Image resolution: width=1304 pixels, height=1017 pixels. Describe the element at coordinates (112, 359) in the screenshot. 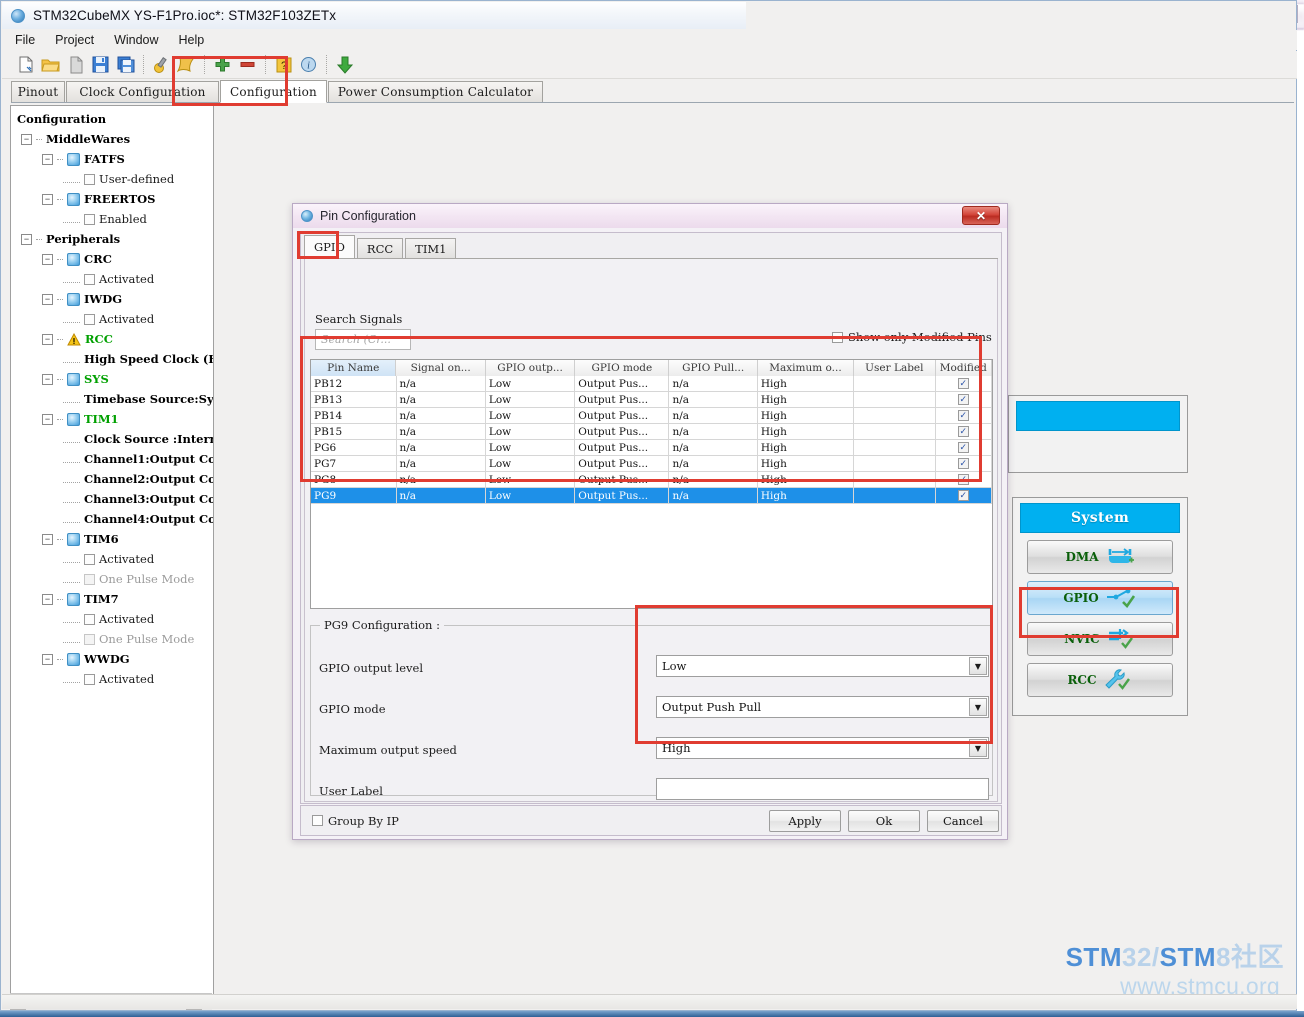

I see `tree-item-high-speed-clock-hs: High Speed Clock (HS` at that location.